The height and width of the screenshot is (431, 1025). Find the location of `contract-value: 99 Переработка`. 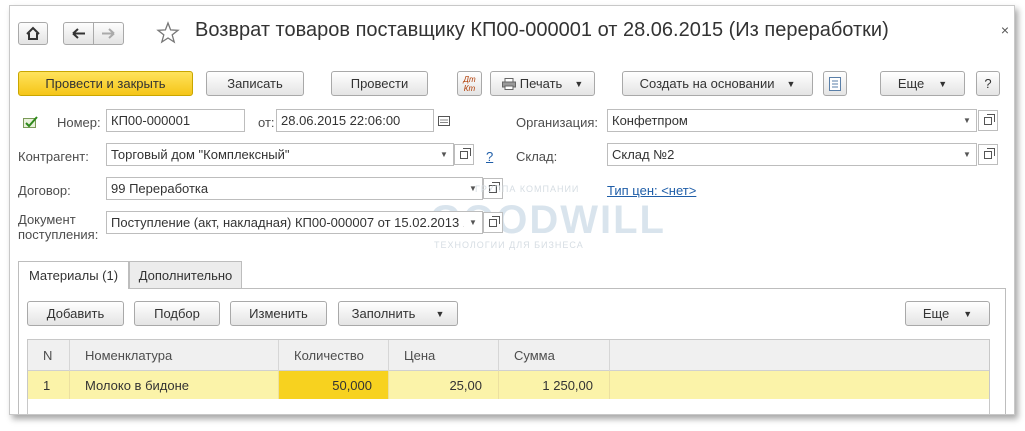

contract-value: 99 Переработка is located at coordinates (160, 188).